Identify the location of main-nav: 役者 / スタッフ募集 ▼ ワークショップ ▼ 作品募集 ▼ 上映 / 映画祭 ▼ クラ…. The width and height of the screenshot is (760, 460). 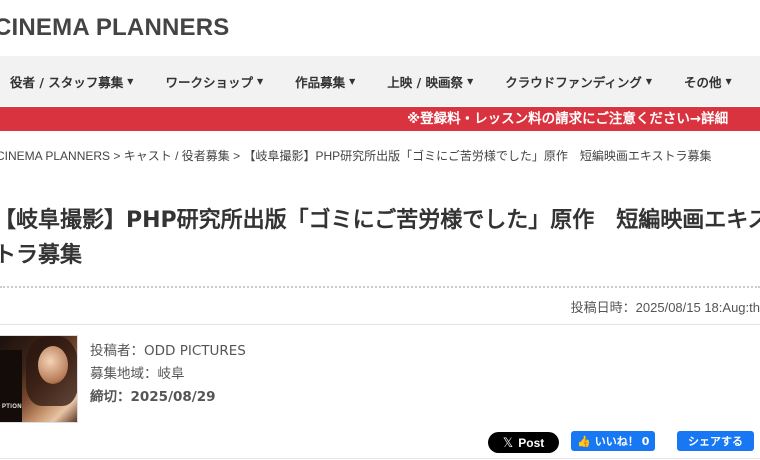
(380, 81).